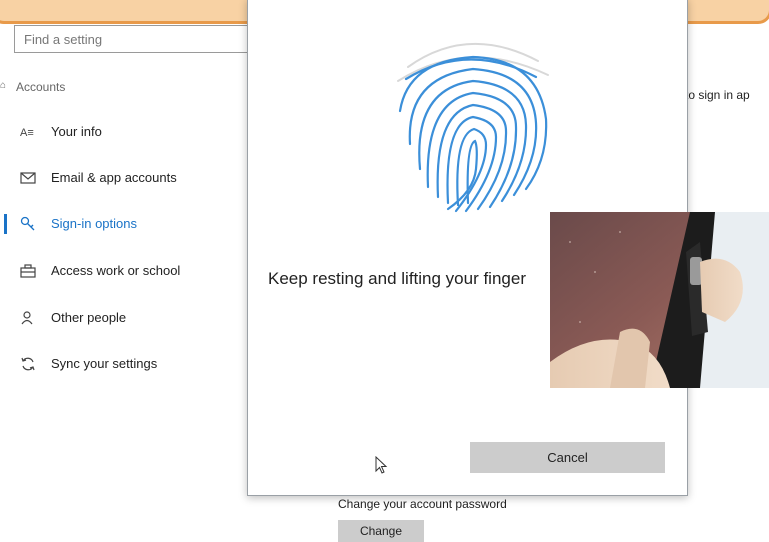  I want to click on sign-in-partial-text: to sign in ap, so click(717, 95).